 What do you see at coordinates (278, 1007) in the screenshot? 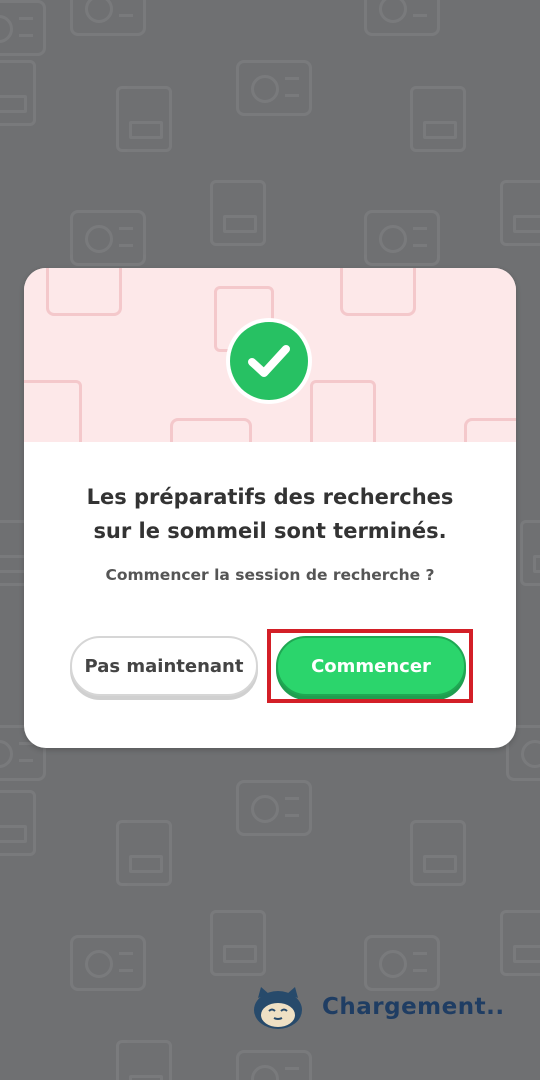
I see `snorlax-icon` at bounding box center [278, 1007].